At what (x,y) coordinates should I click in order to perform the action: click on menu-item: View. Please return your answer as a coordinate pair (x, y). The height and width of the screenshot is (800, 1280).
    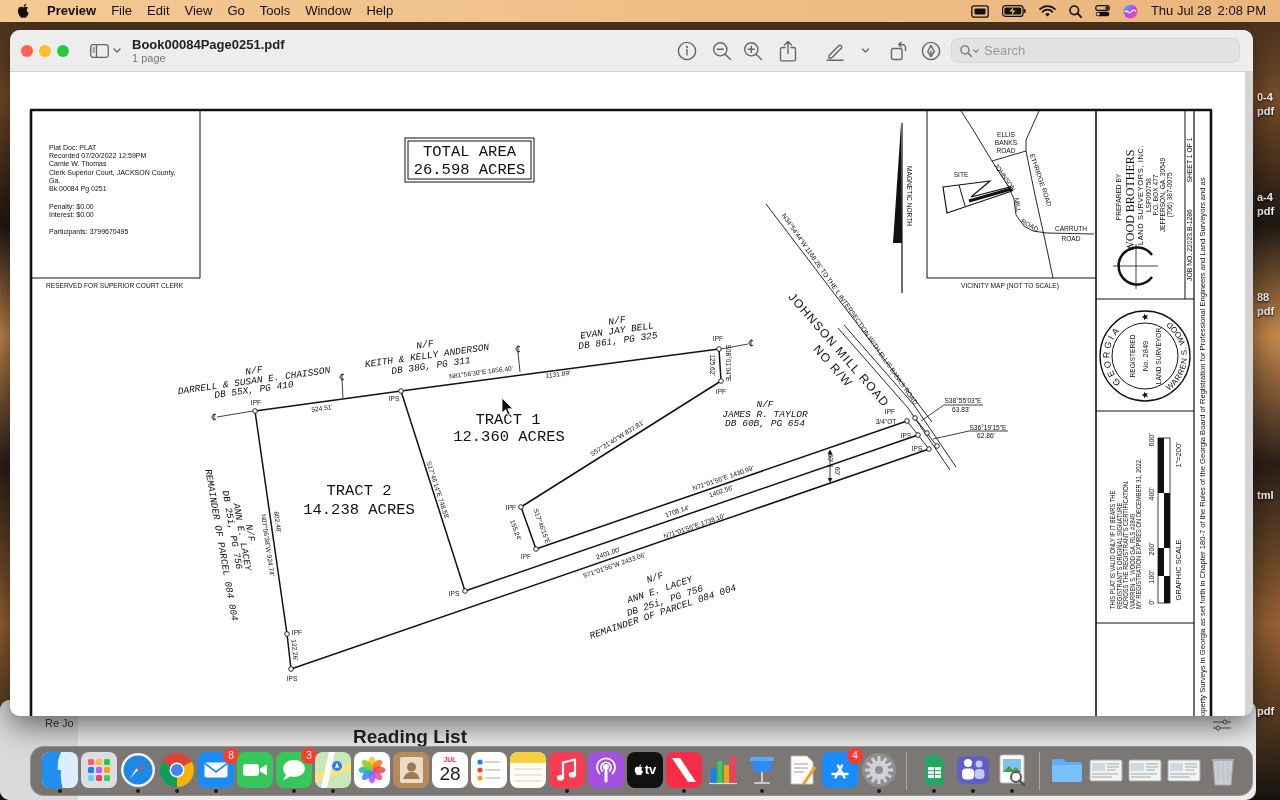
    Looking at the image, I should click on (198, 11).